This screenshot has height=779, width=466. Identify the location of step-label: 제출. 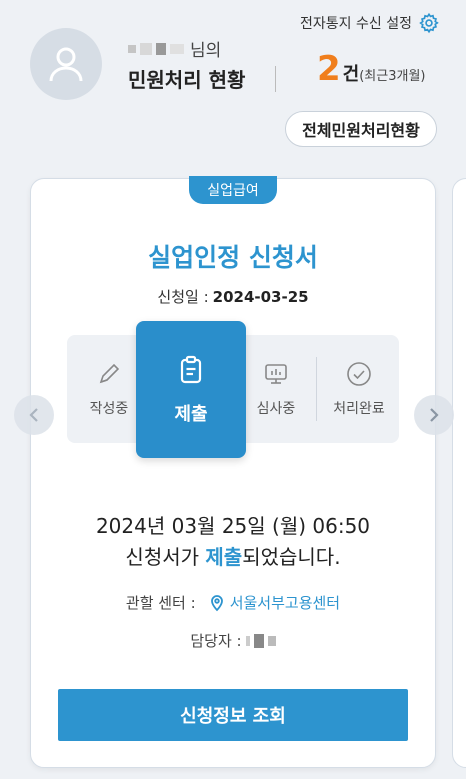
(191, 414).